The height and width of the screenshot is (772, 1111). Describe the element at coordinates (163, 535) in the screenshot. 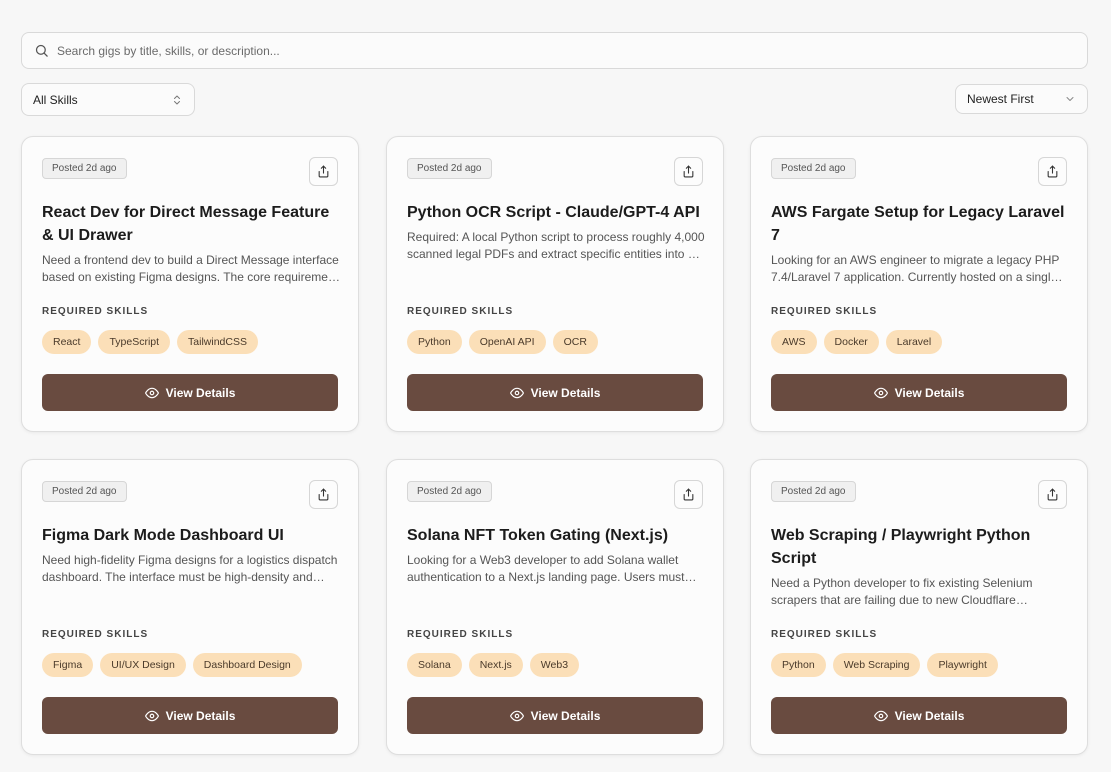

I see `gig-title: Figma Dark Mode Dashboard UI` at that location.